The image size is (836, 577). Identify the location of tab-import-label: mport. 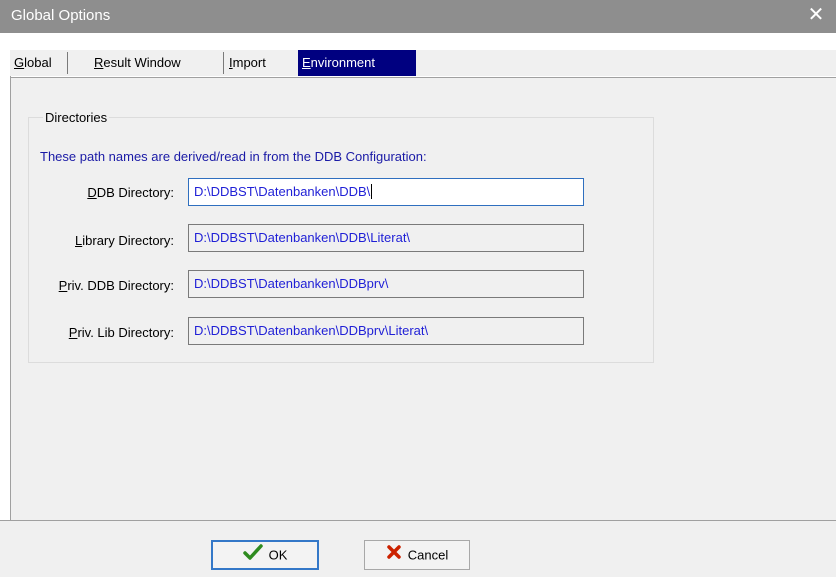
(249, 62).